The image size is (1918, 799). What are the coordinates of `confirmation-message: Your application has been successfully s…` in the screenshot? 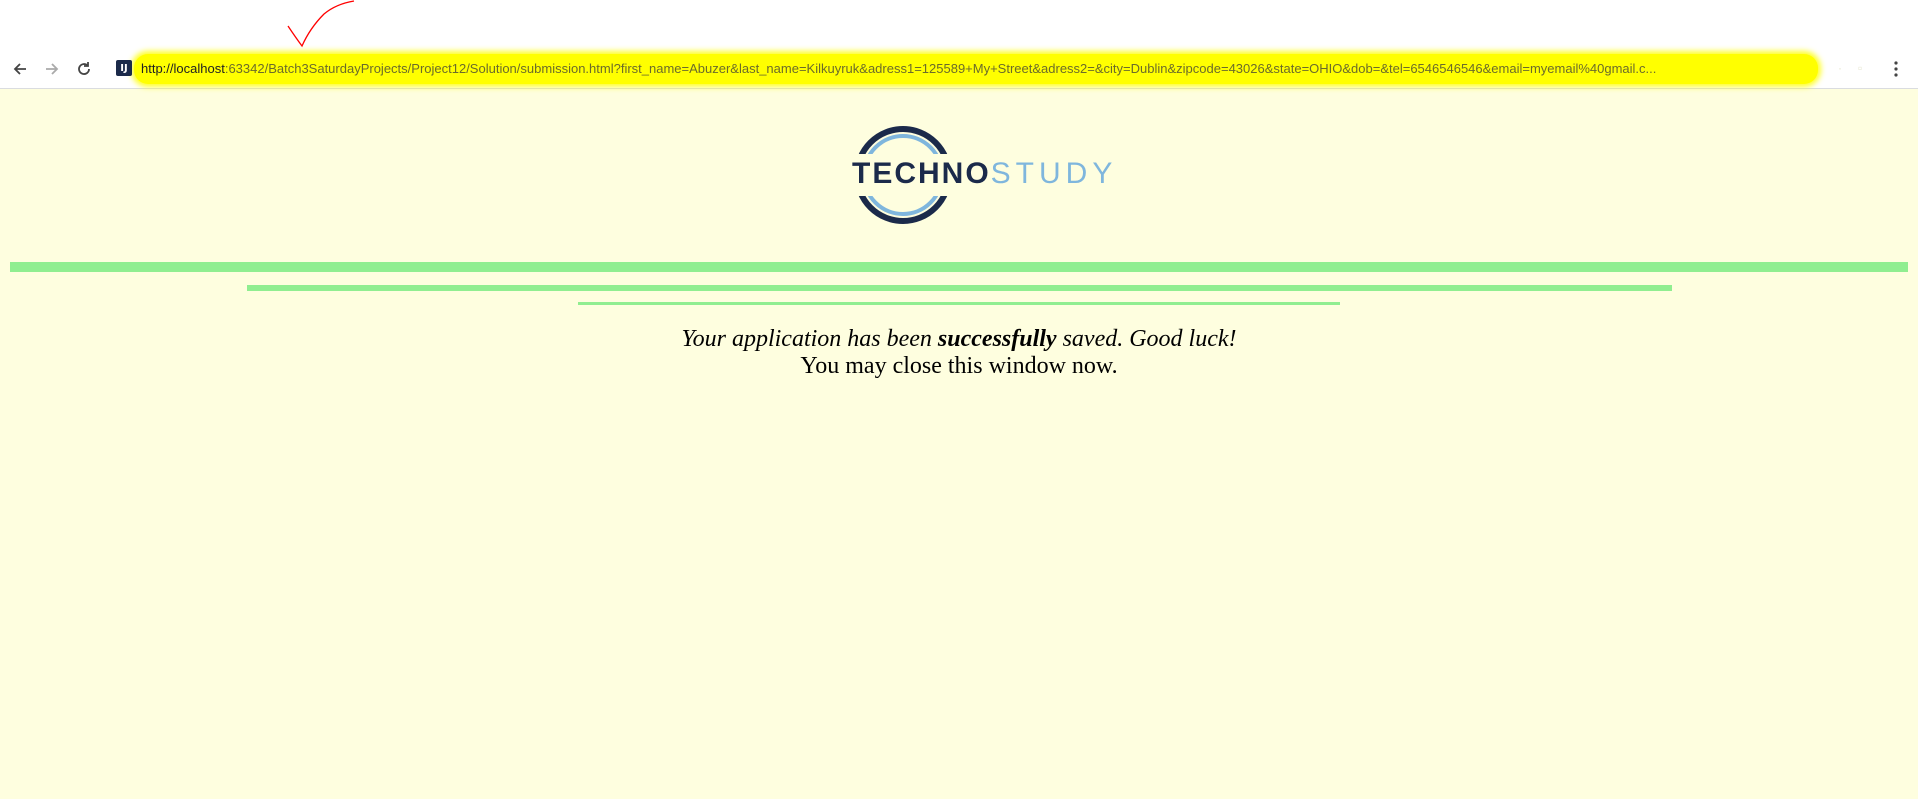 It's located at (959, 353).